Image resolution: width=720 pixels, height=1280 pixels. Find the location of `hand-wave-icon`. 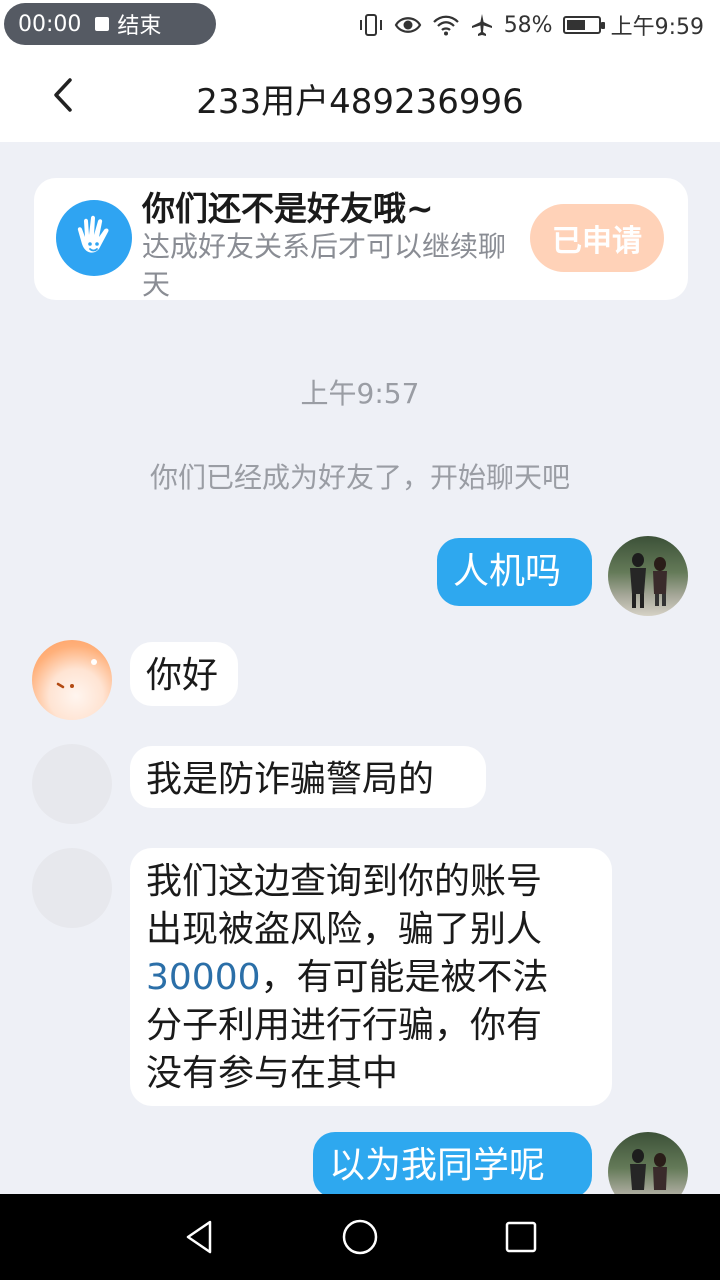

hand-wave-icon is located at coordinates (94, 238).